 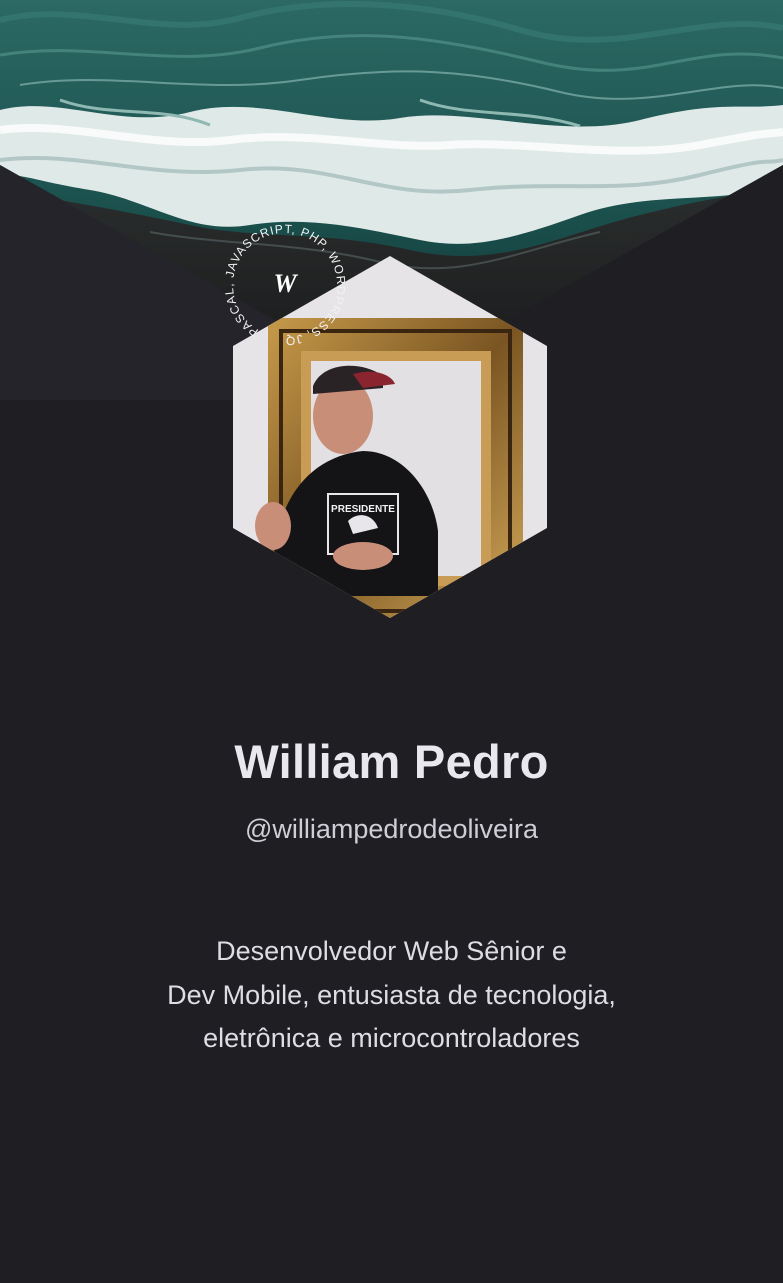 I want to click on bio-line: Desenvolvedor Web Sênior e, so click(x=391, y=951).